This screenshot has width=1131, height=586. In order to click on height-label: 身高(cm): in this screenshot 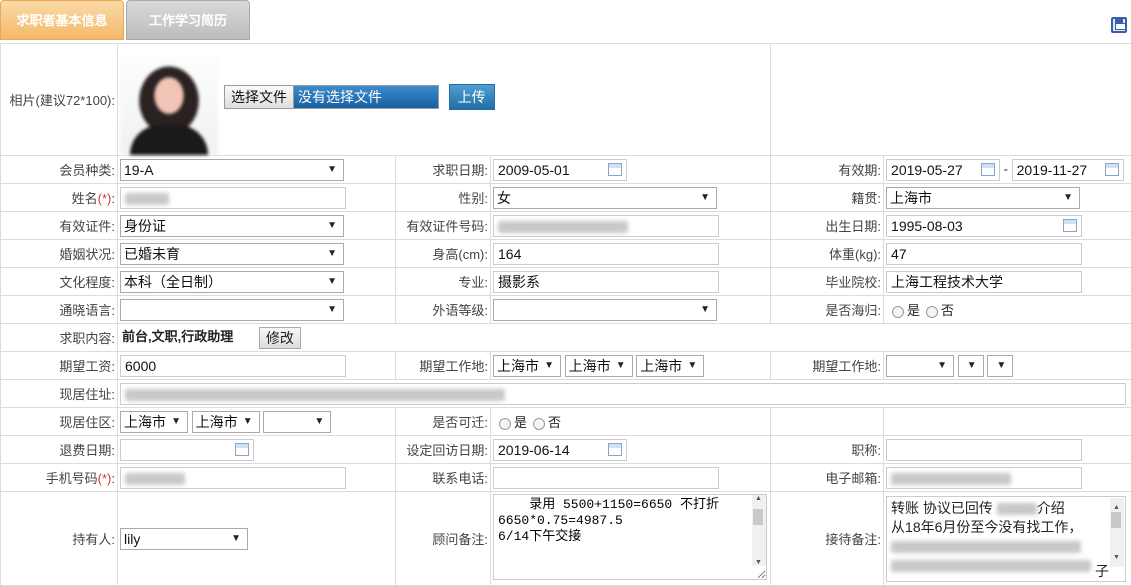, I will do `click(443, 253)`.